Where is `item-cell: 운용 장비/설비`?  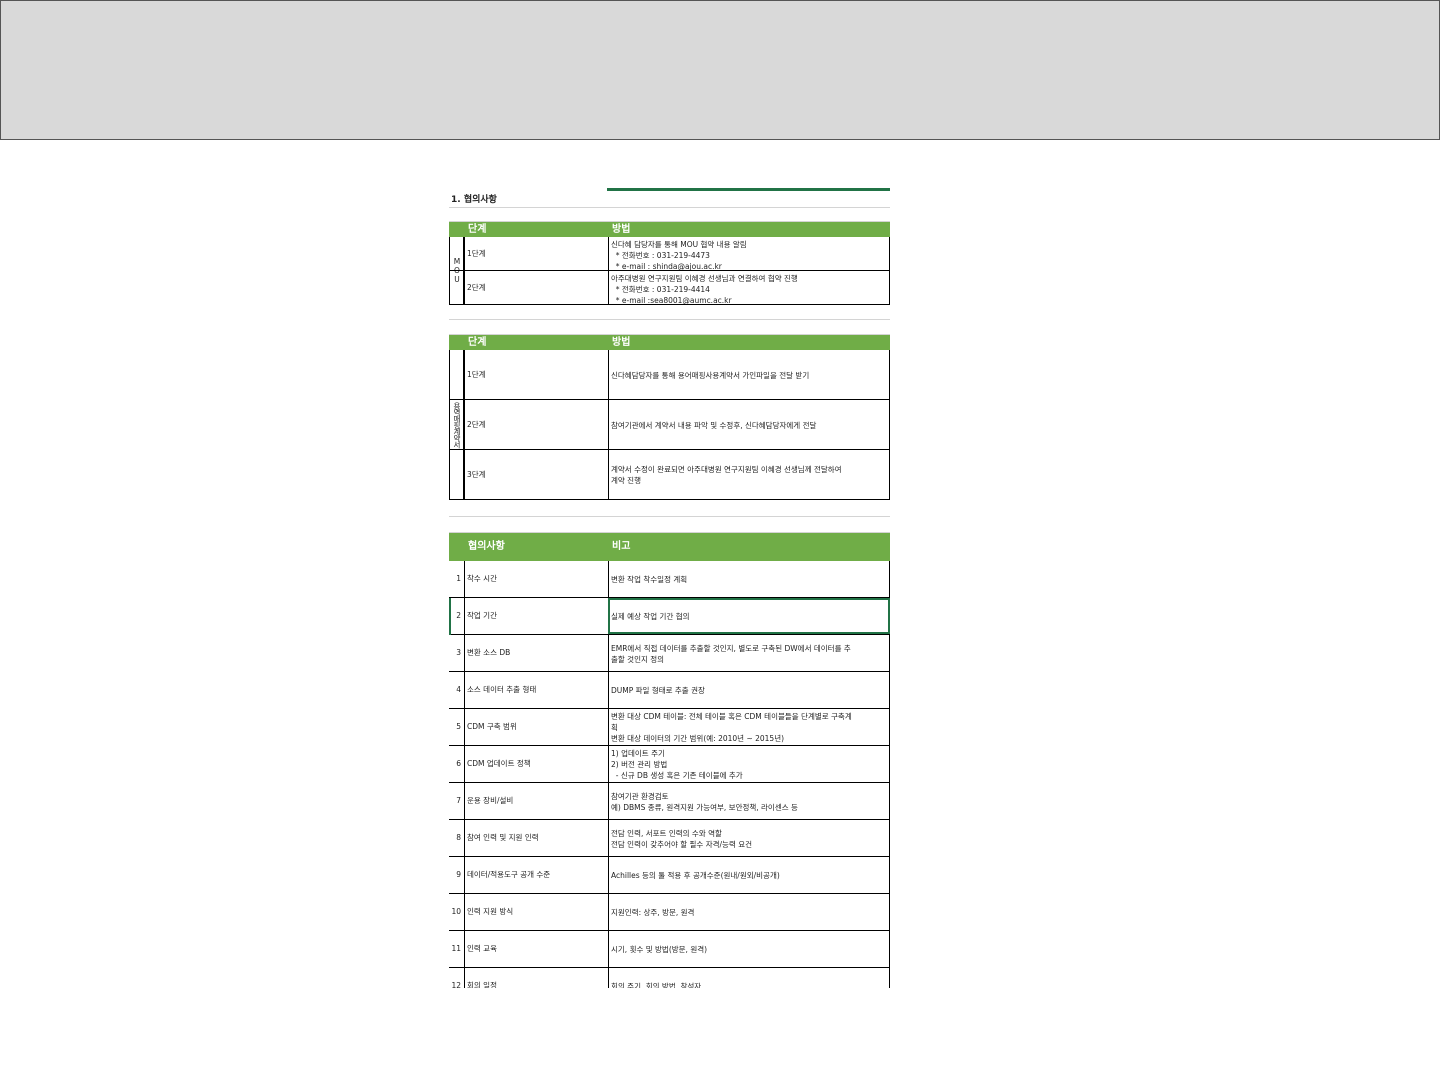 item-cell: 운용 장비/설비 is located at coordinates (536, 801).